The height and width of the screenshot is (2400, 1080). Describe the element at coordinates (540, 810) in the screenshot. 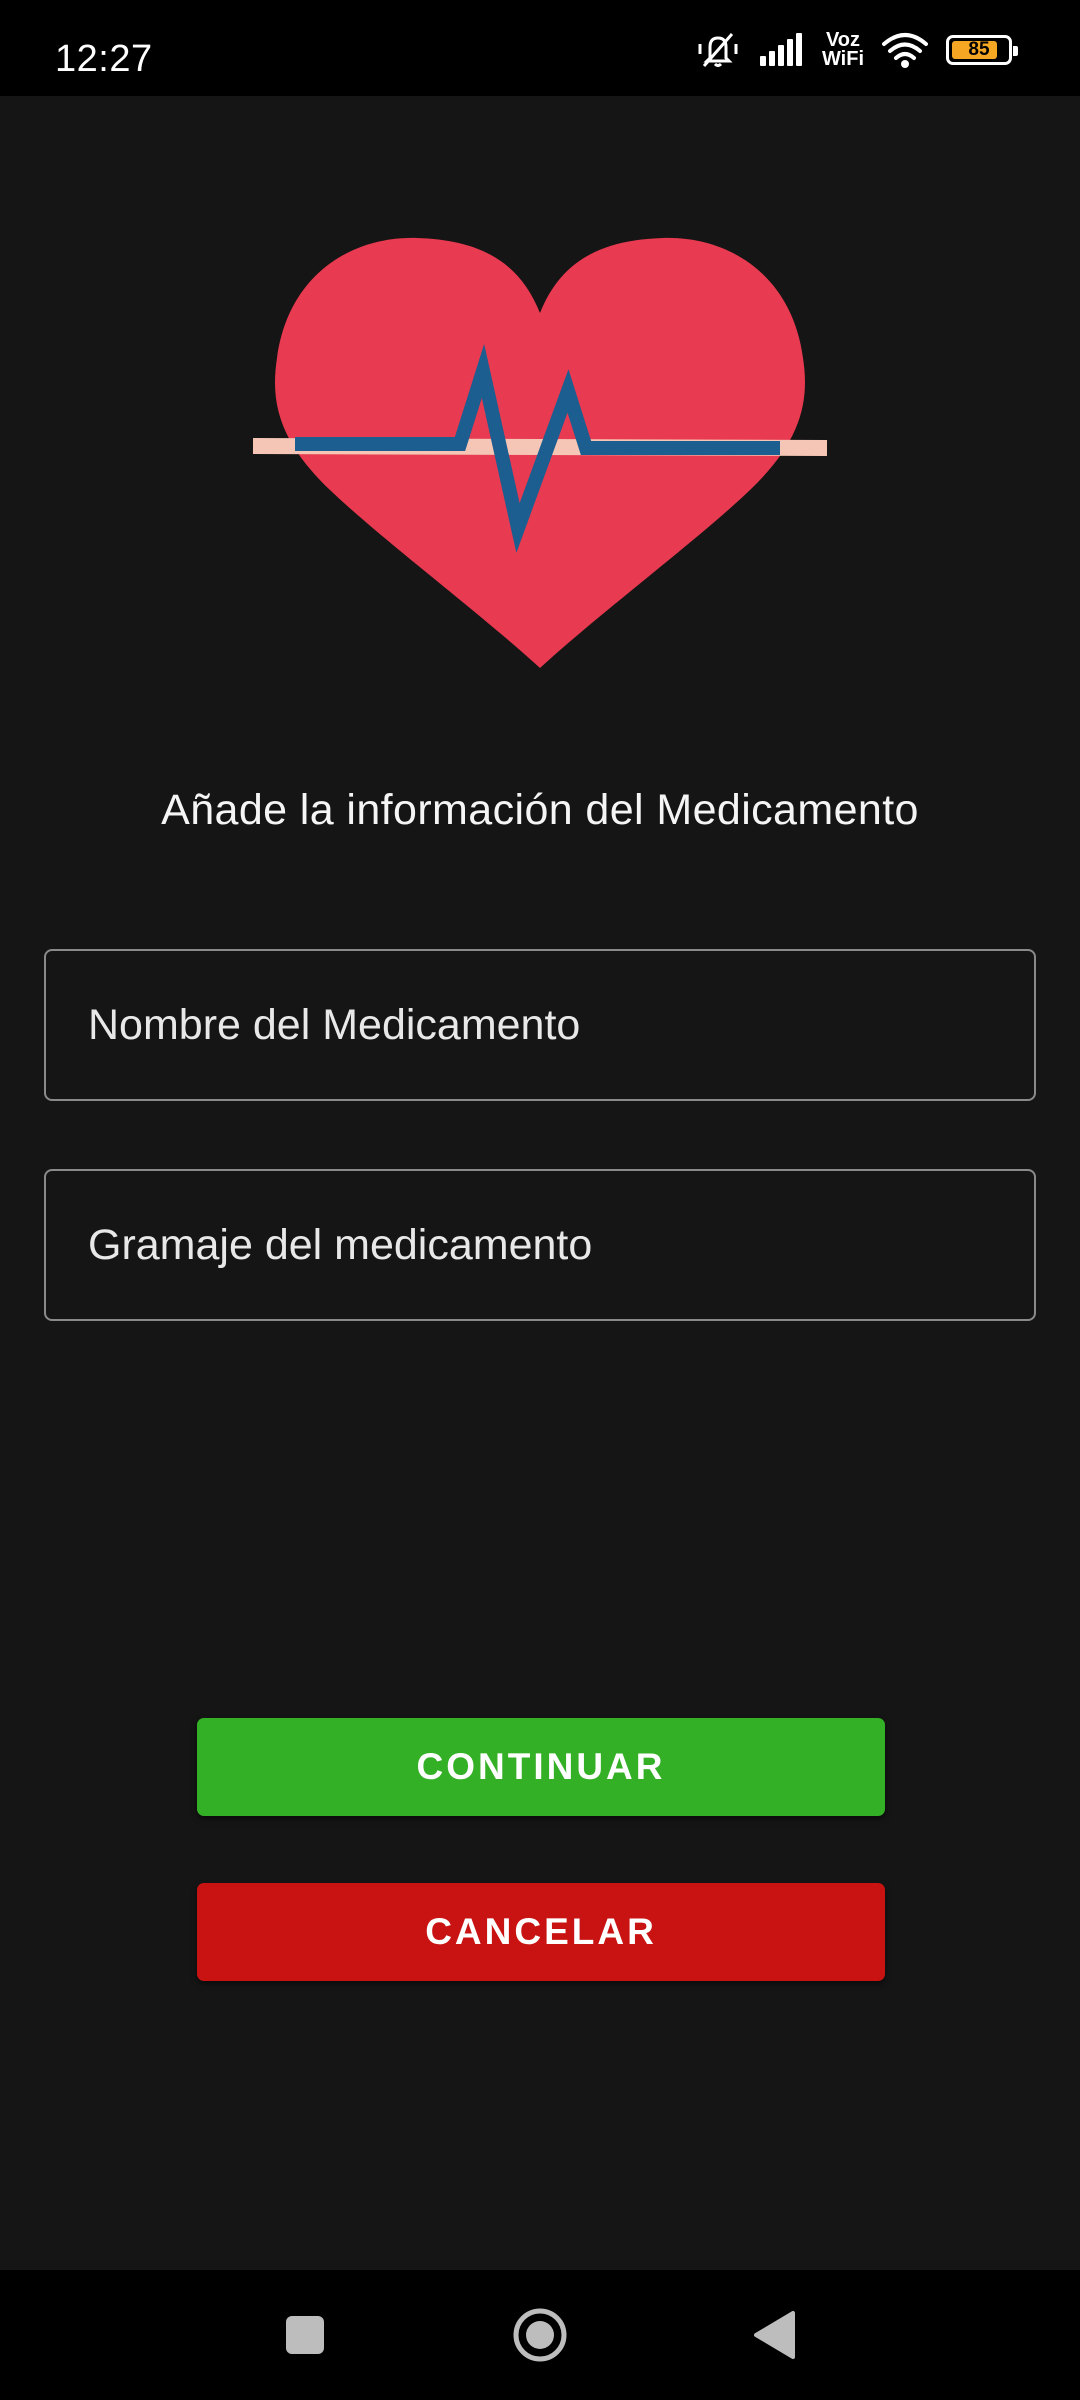

I see `page-title: Añade la información del Medicamento` at that location.